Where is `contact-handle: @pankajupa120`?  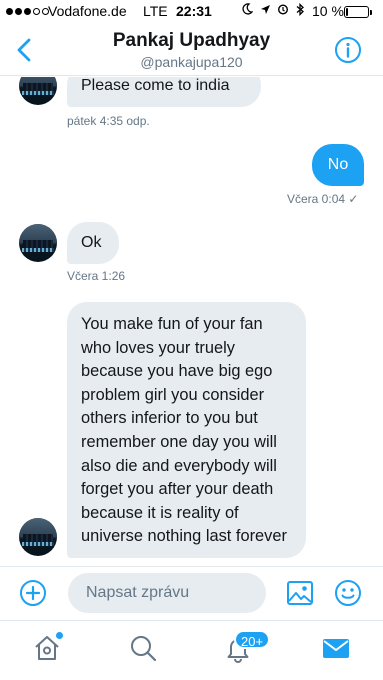 contact-handle: @pankajupa120 is located at coordinates (191, 62).